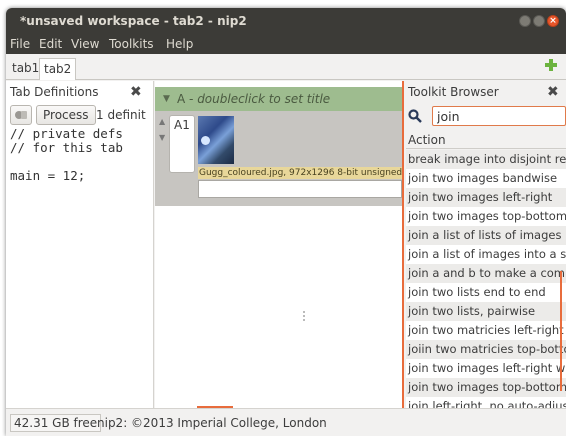 The image size is (566, 436). I want to click on menu-file: File, so click(20, 44).